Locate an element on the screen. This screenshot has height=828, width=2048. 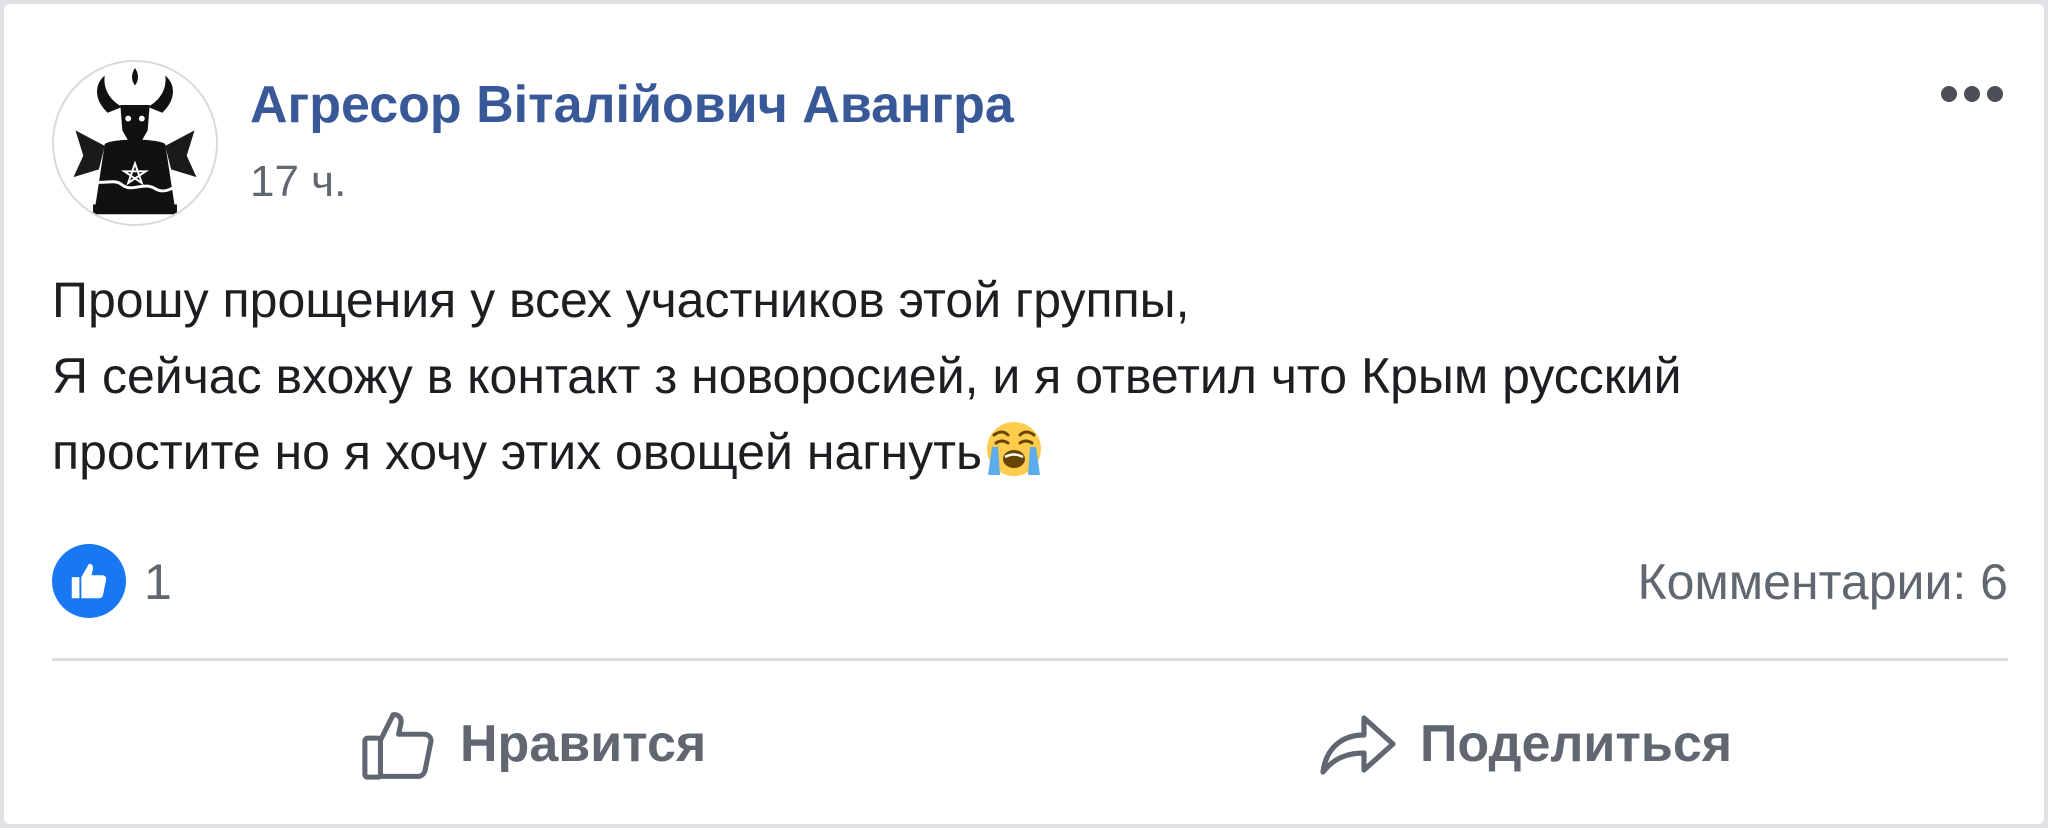
post-text-line: простите но я хочу этих овощей нагнуть is located at coordinates (1027, 452).